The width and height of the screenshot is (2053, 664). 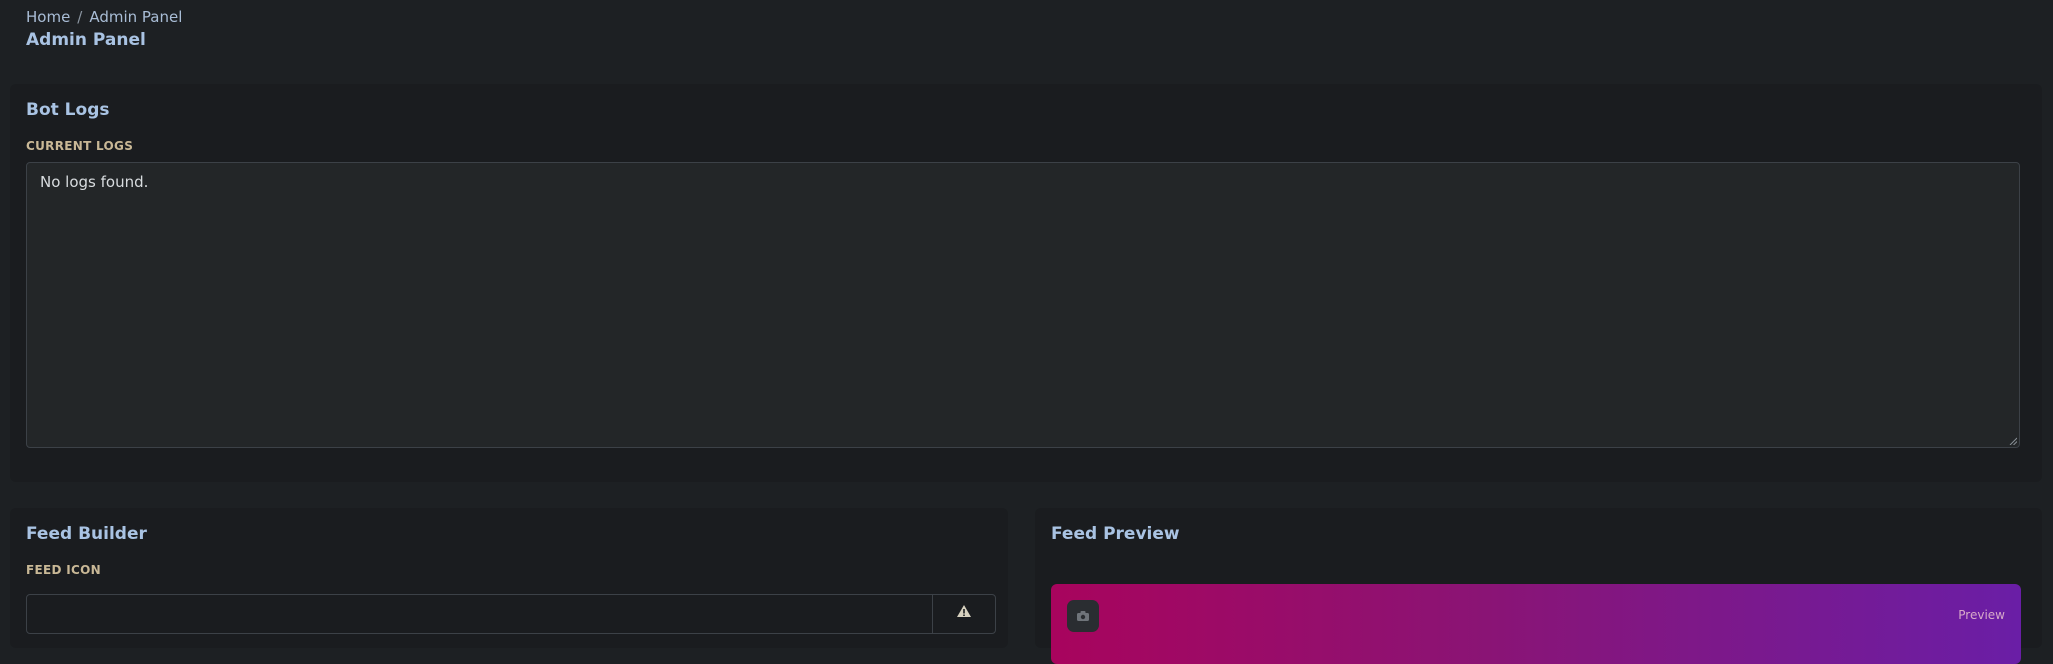 I want to click on breadcrumb: Home / Admin Panel, so click(x=104, y=17).